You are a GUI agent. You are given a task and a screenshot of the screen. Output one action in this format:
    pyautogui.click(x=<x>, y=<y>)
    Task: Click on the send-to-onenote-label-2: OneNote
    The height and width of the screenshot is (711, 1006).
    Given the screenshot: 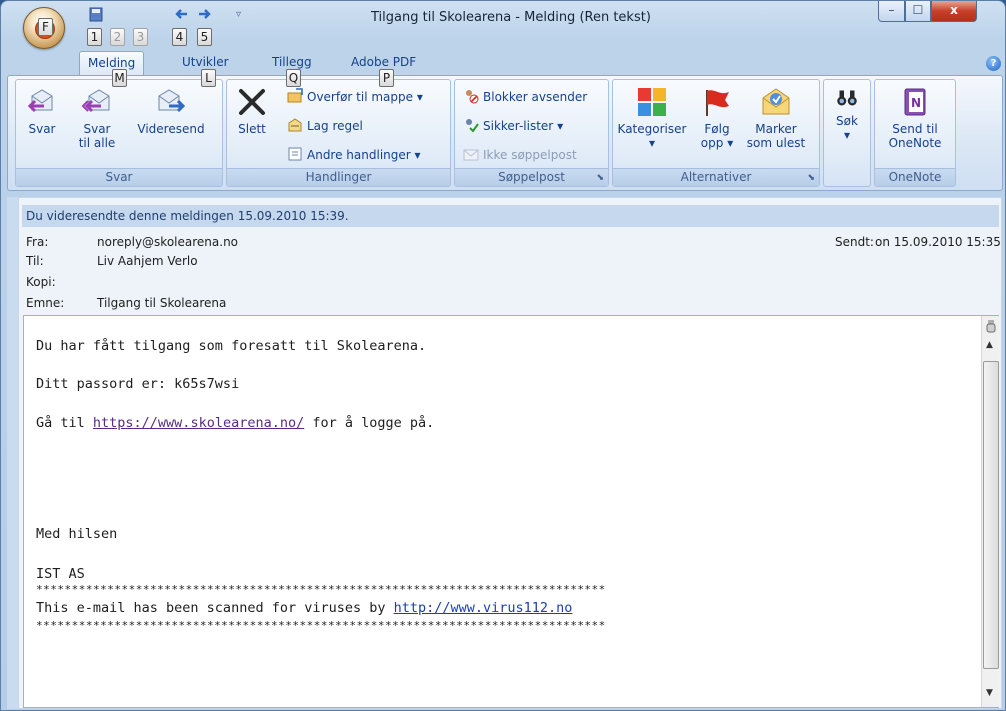 What is the action you would take?
    pyautogui.click(x=915, y=143)
    